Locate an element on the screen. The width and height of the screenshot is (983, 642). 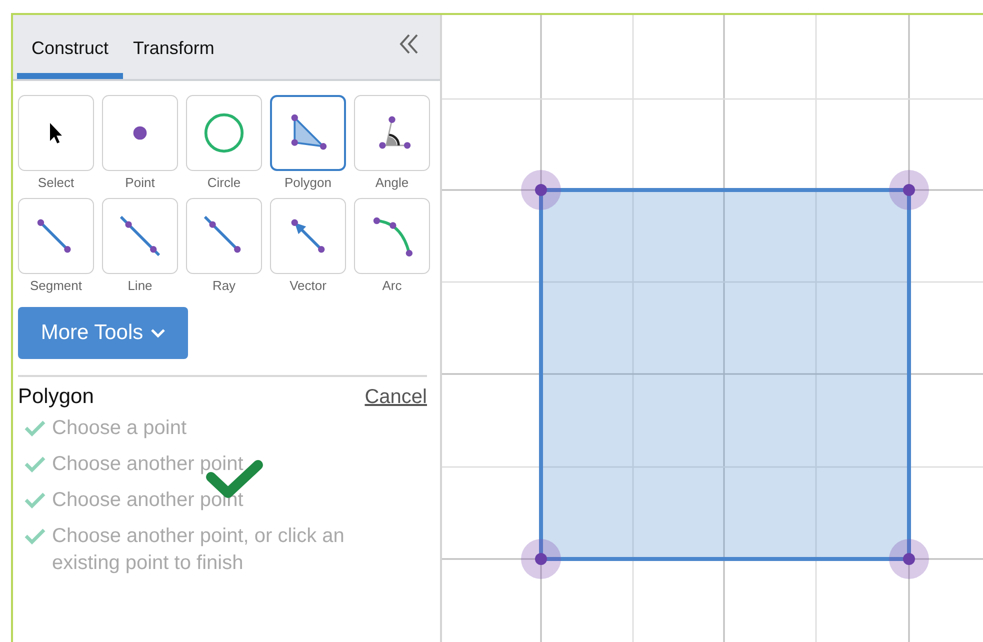
chevron-down-icon is located at coordinates (158, 333).